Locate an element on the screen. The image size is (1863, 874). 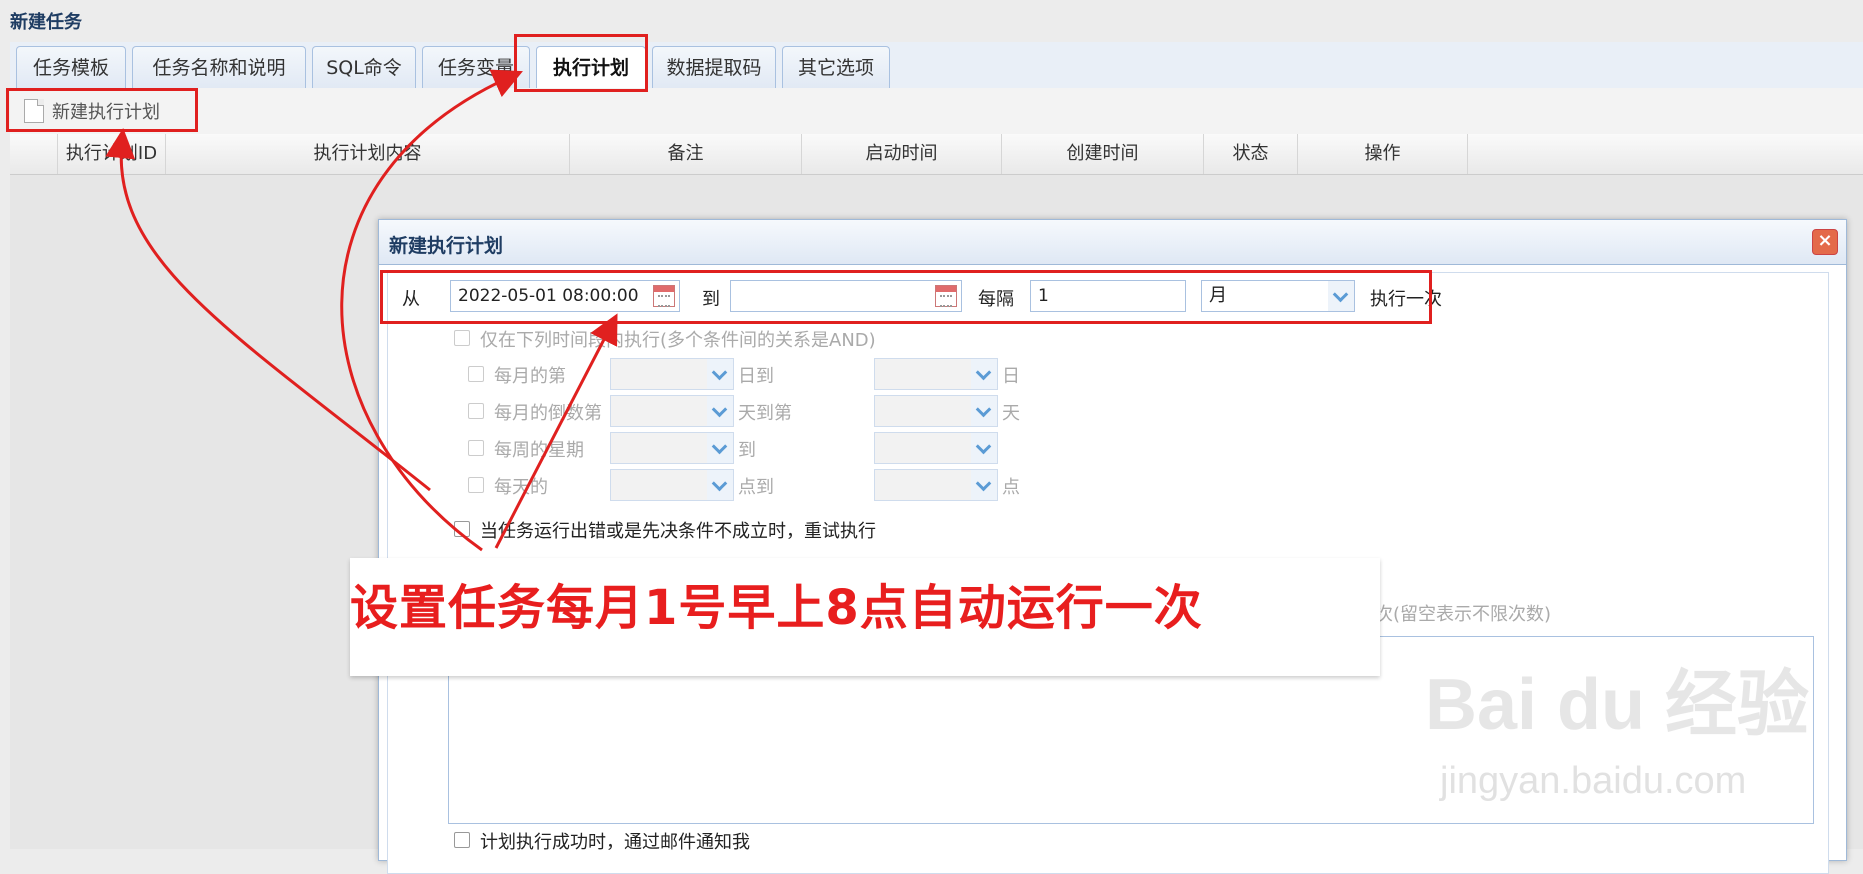
arrow-to-plan-id is located at coordinates (268, 310).